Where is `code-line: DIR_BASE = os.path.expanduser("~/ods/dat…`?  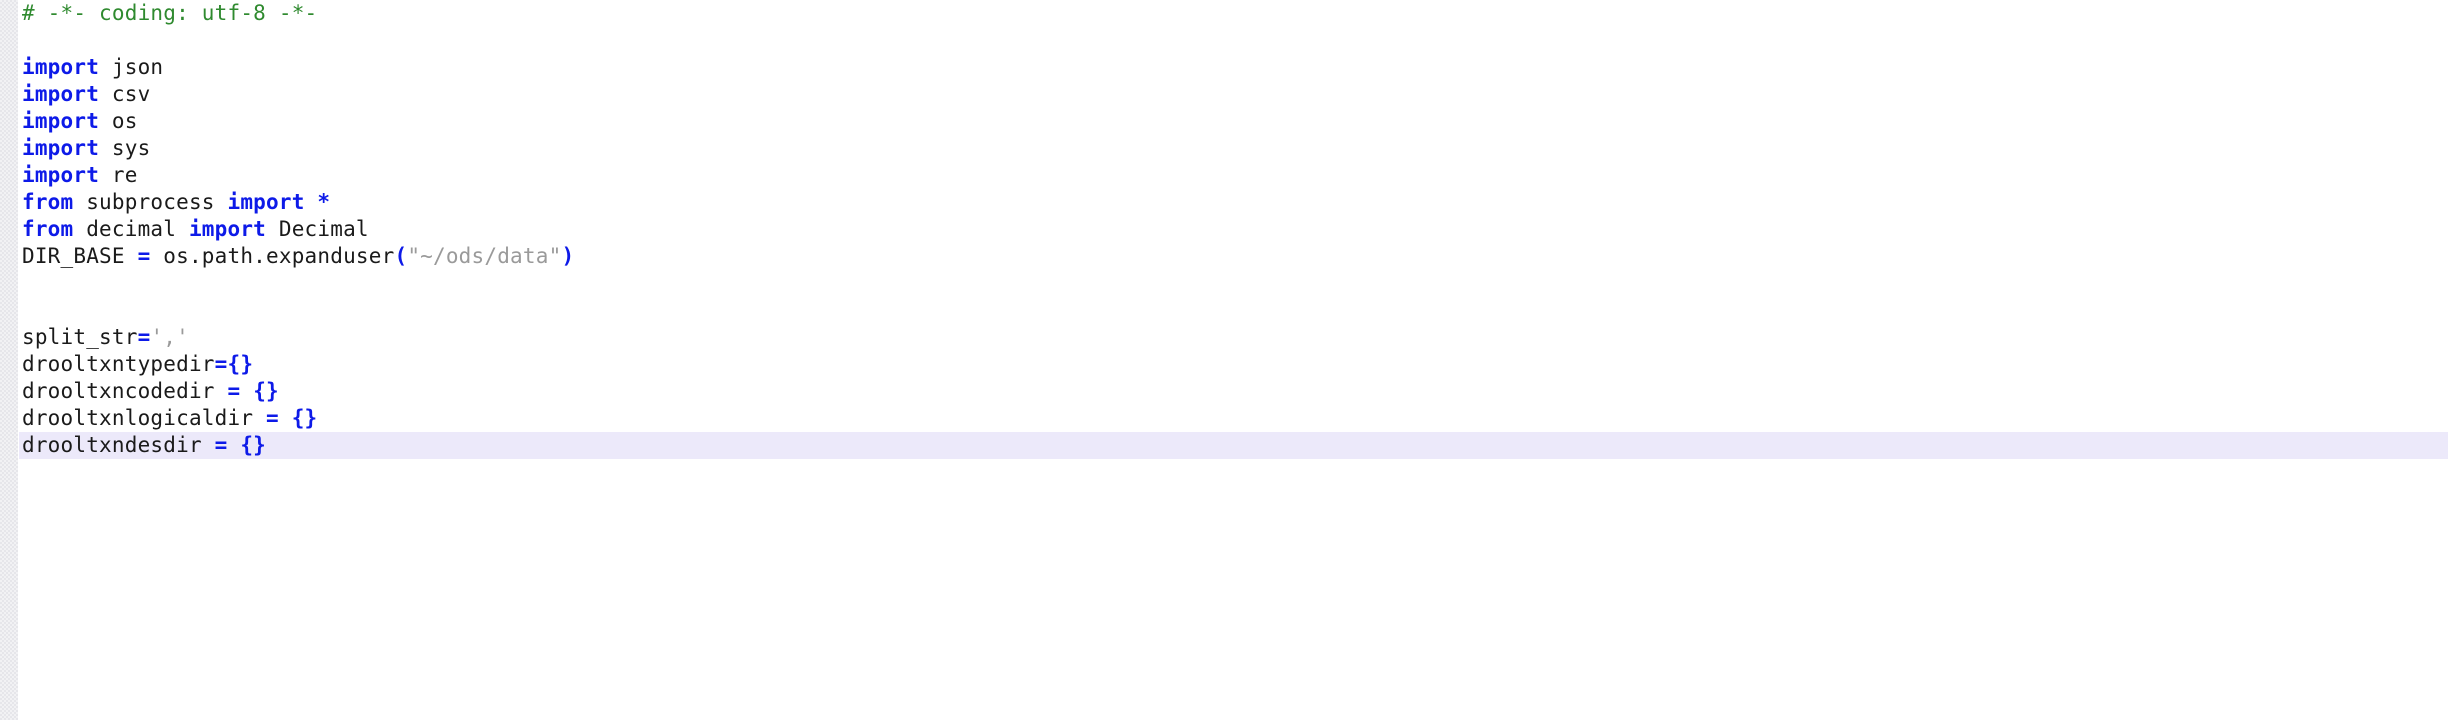
code-line: DIR_BASE = os.path.expanduser("~/ods/dat… is located at coordinates (1224, 256).